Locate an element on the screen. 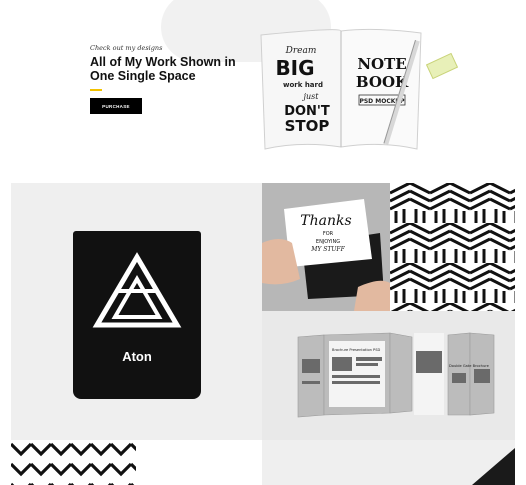  triangle-logo-icon is located at coordinates (137, 290).